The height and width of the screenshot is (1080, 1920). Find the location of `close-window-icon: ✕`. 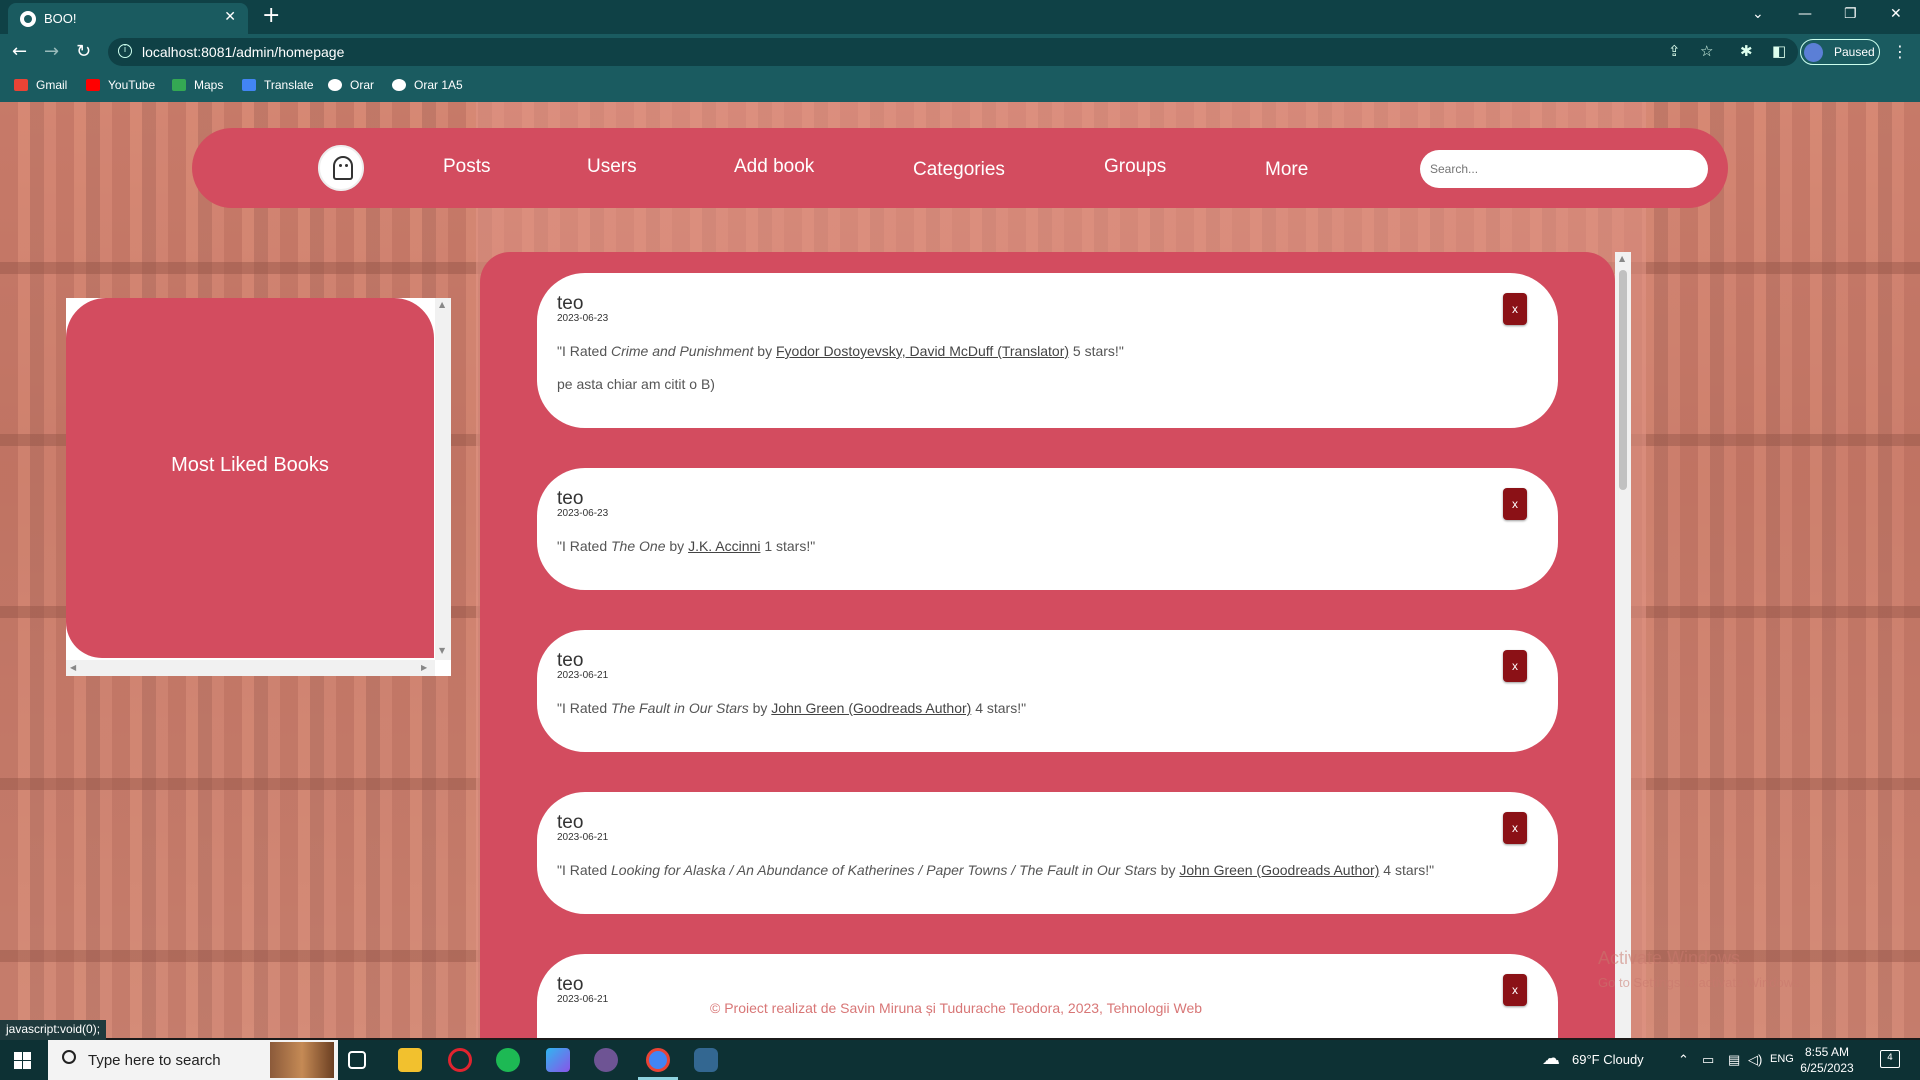

close-window-icon: ✕ is located at coordinates (1896, 14).